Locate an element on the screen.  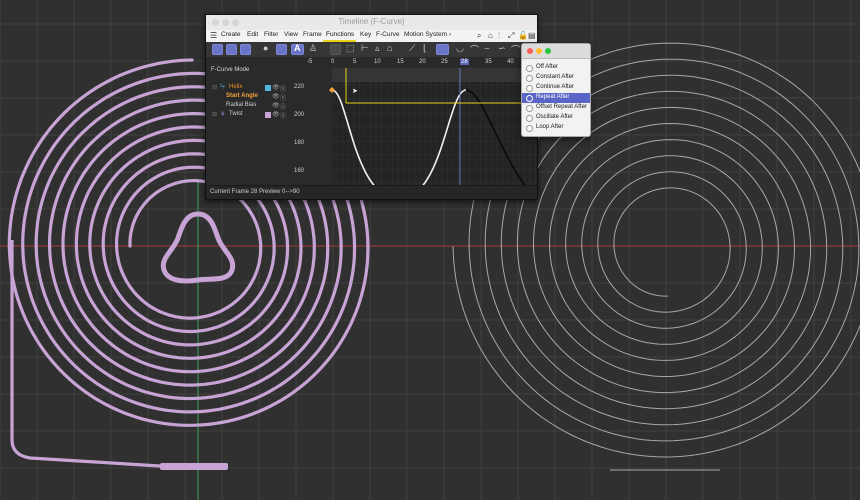
toolbar-timeline-mode-button is located at coordinates (231, 49).